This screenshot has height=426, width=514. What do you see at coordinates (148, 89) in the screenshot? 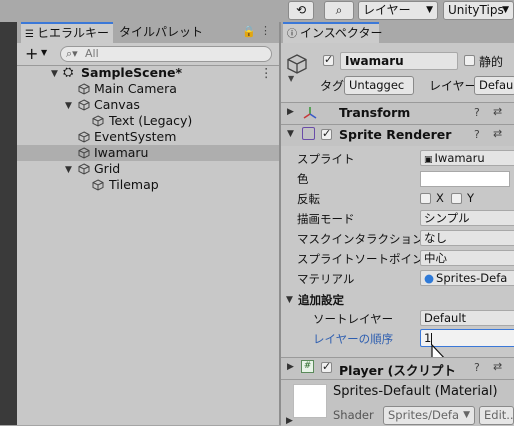
I see `list-item: Main Camera` at bounding box center [148, 89].